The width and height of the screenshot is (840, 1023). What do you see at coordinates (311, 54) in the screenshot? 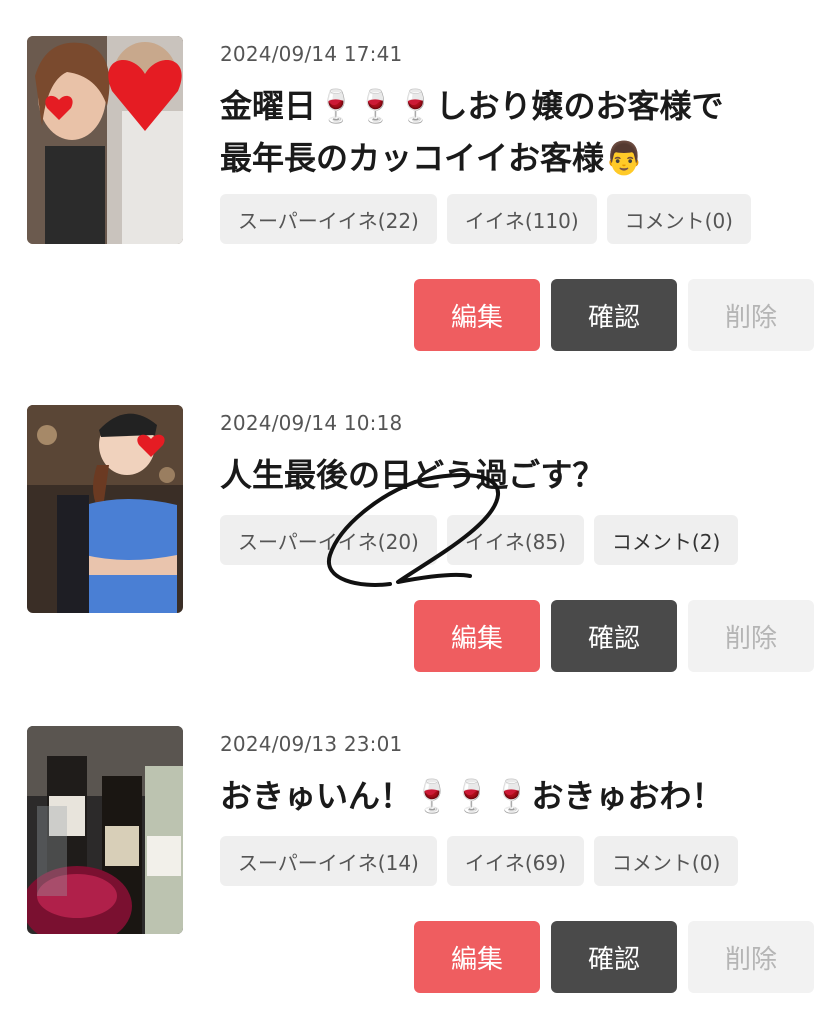
I see `post-date: 2024/09/14 17:41` at bounding box center [311, 54].